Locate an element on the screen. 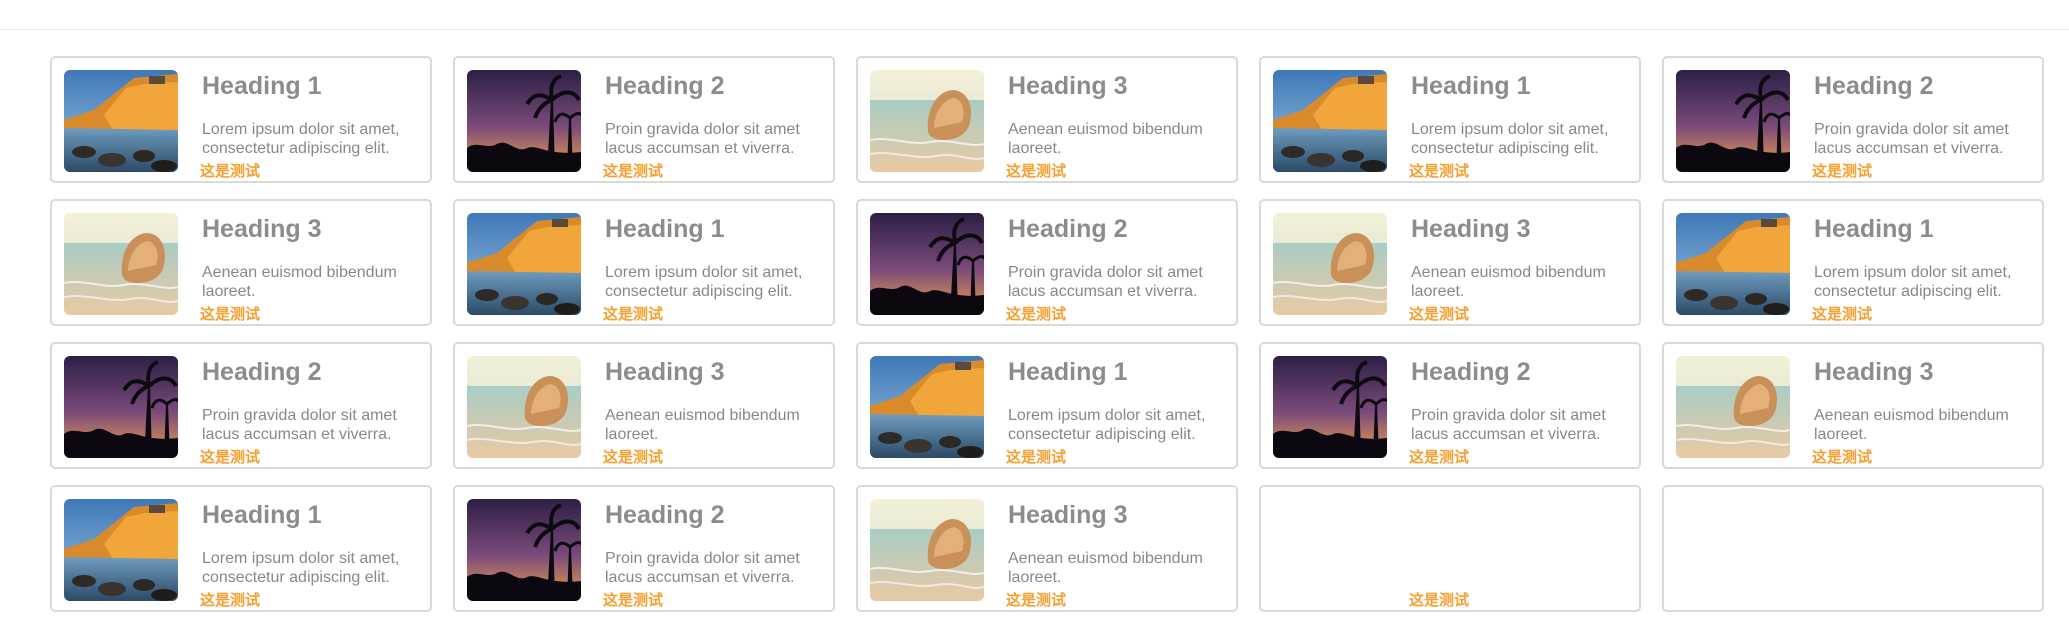 The height and width of the screenshot is (637, 2069). card is located at coordinates (1853, 548).